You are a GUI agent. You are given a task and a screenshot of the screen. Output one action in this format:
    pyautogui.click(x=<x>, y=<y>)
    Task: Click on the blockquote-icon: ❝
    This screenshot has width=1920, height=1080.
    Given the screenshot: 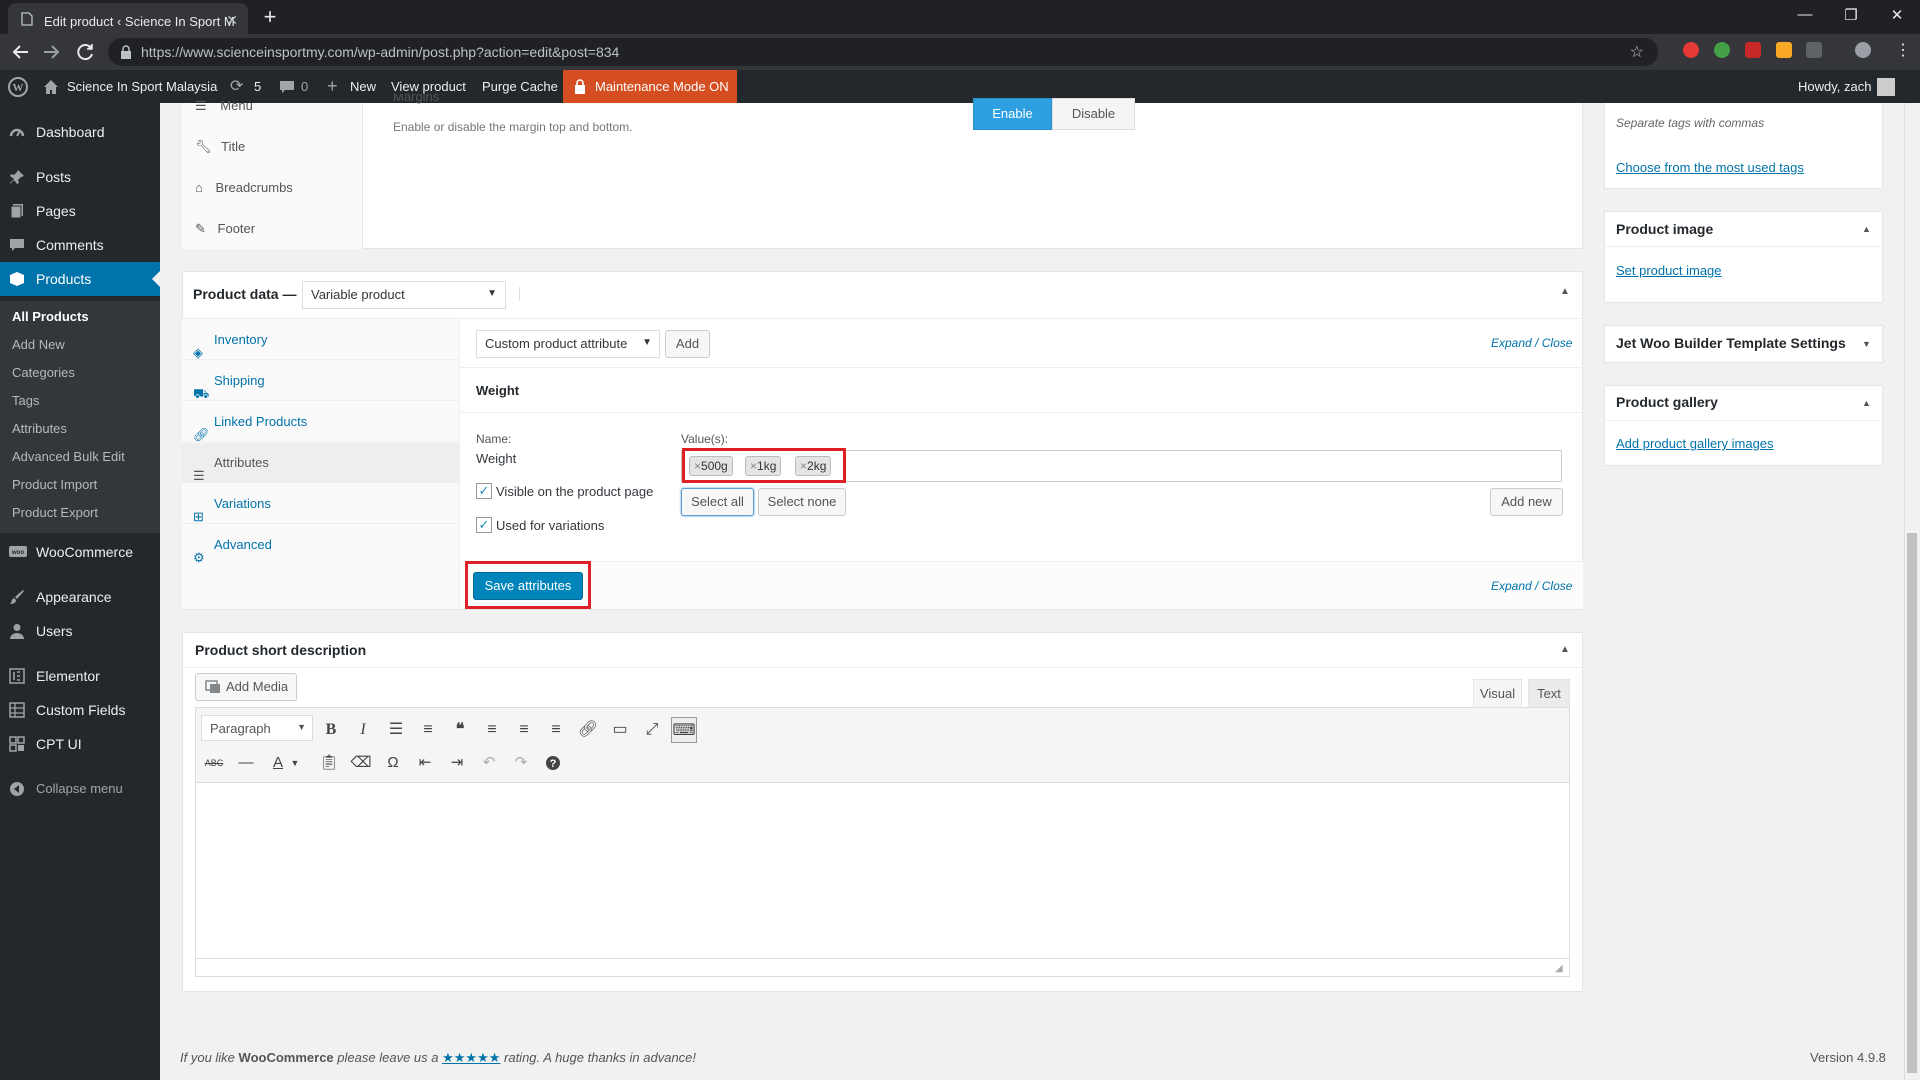 What is the action you would take?
    pyautogui.click(x=460, y=730)
    